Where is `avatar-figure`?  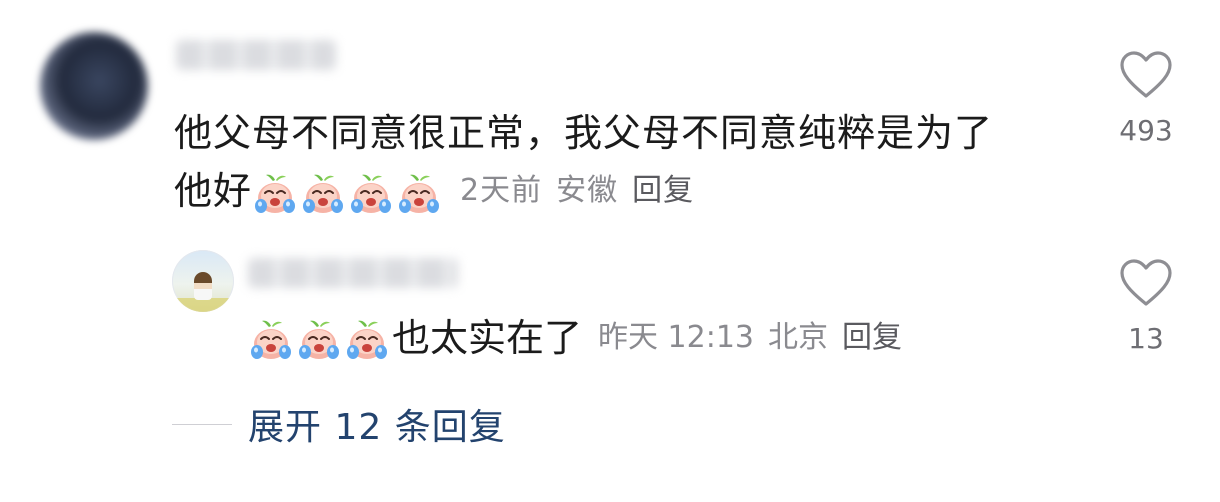
avatar-figure is located at coordinates (203, 286).